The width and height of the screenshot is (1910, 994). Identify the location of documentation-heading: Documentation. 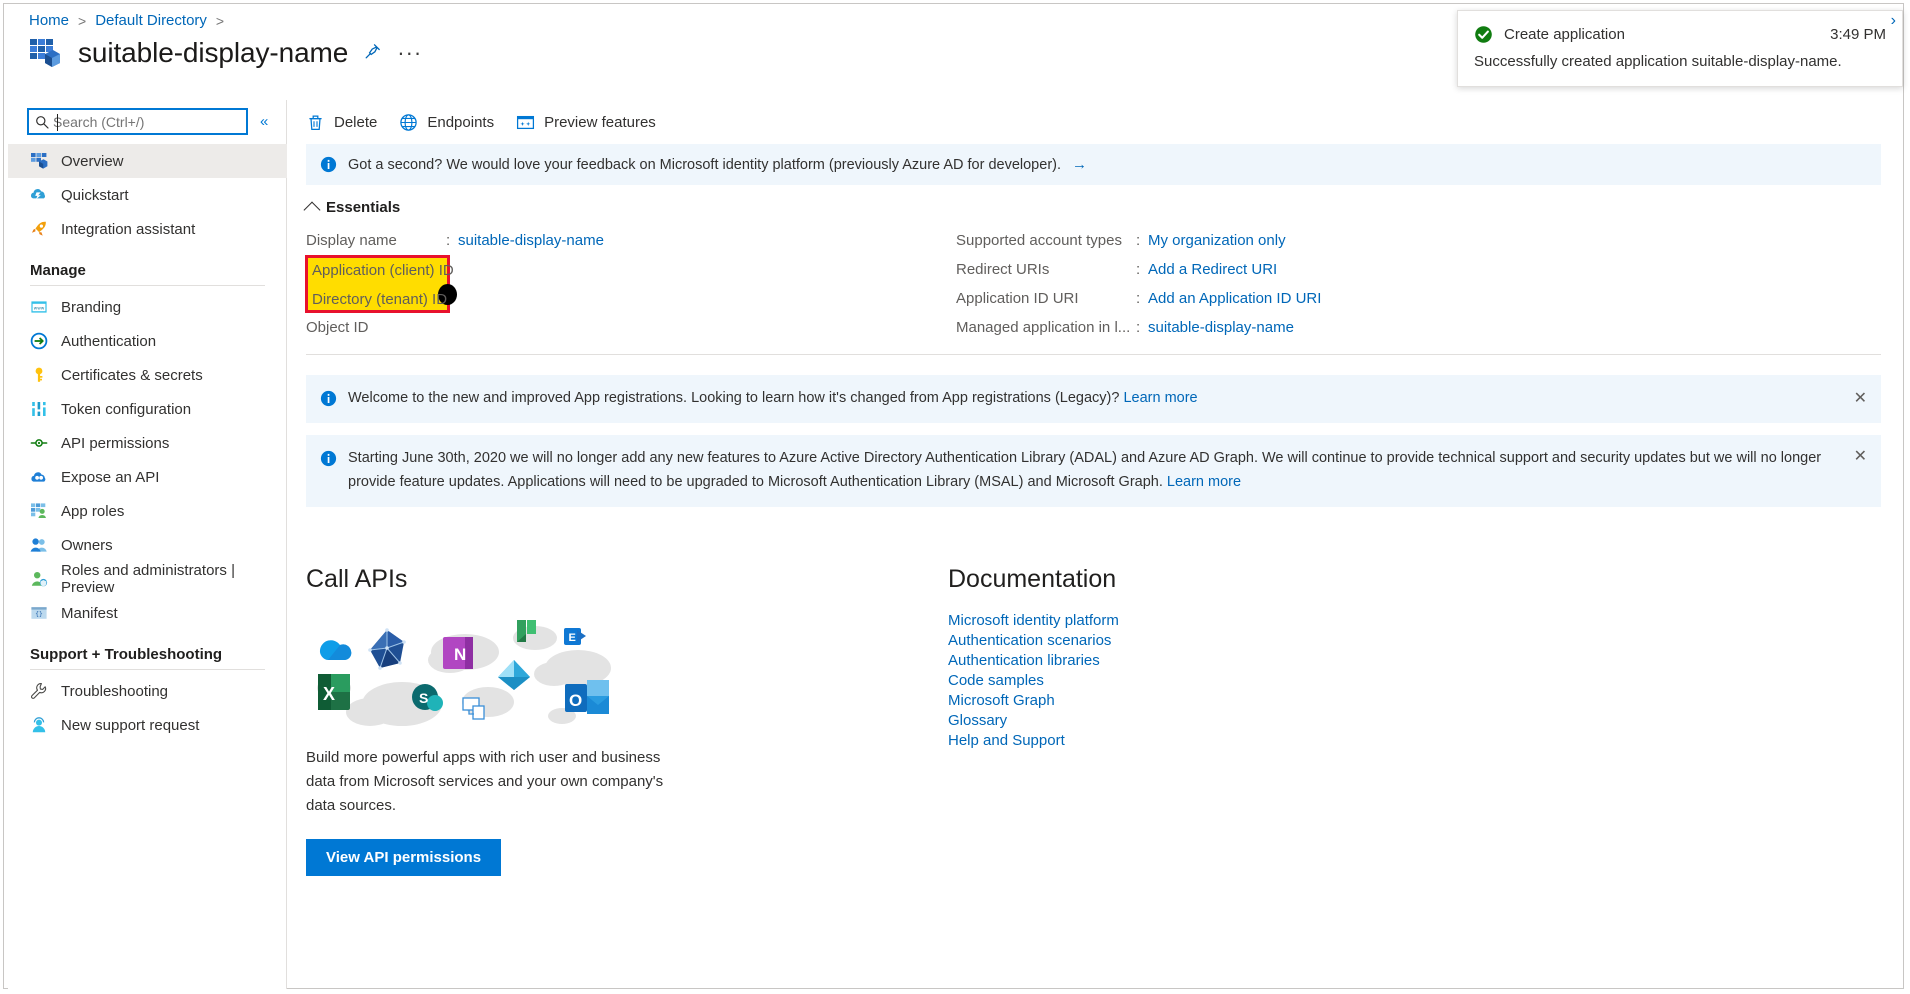
(1032, 578).